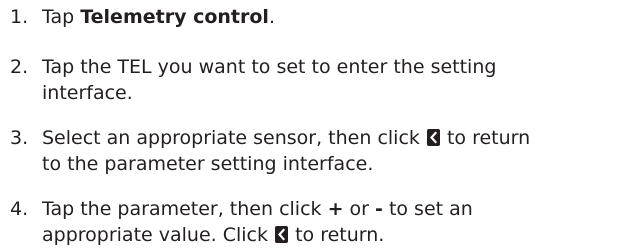  I want to click on minus-symbol: -, so click(379, 209).